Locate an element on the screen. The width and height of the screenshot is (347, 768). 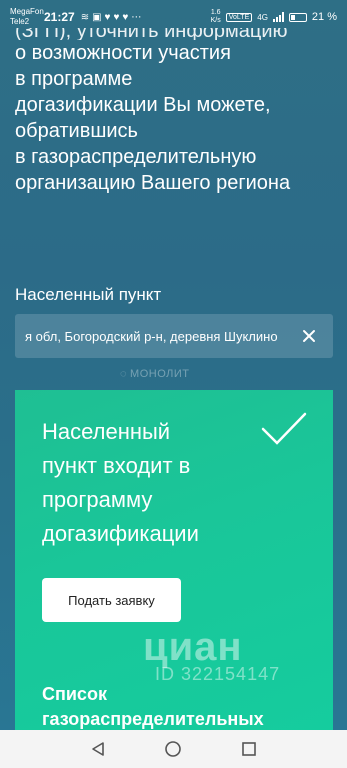
wifi-icon: ≋ is located at coordinates (85, 17).